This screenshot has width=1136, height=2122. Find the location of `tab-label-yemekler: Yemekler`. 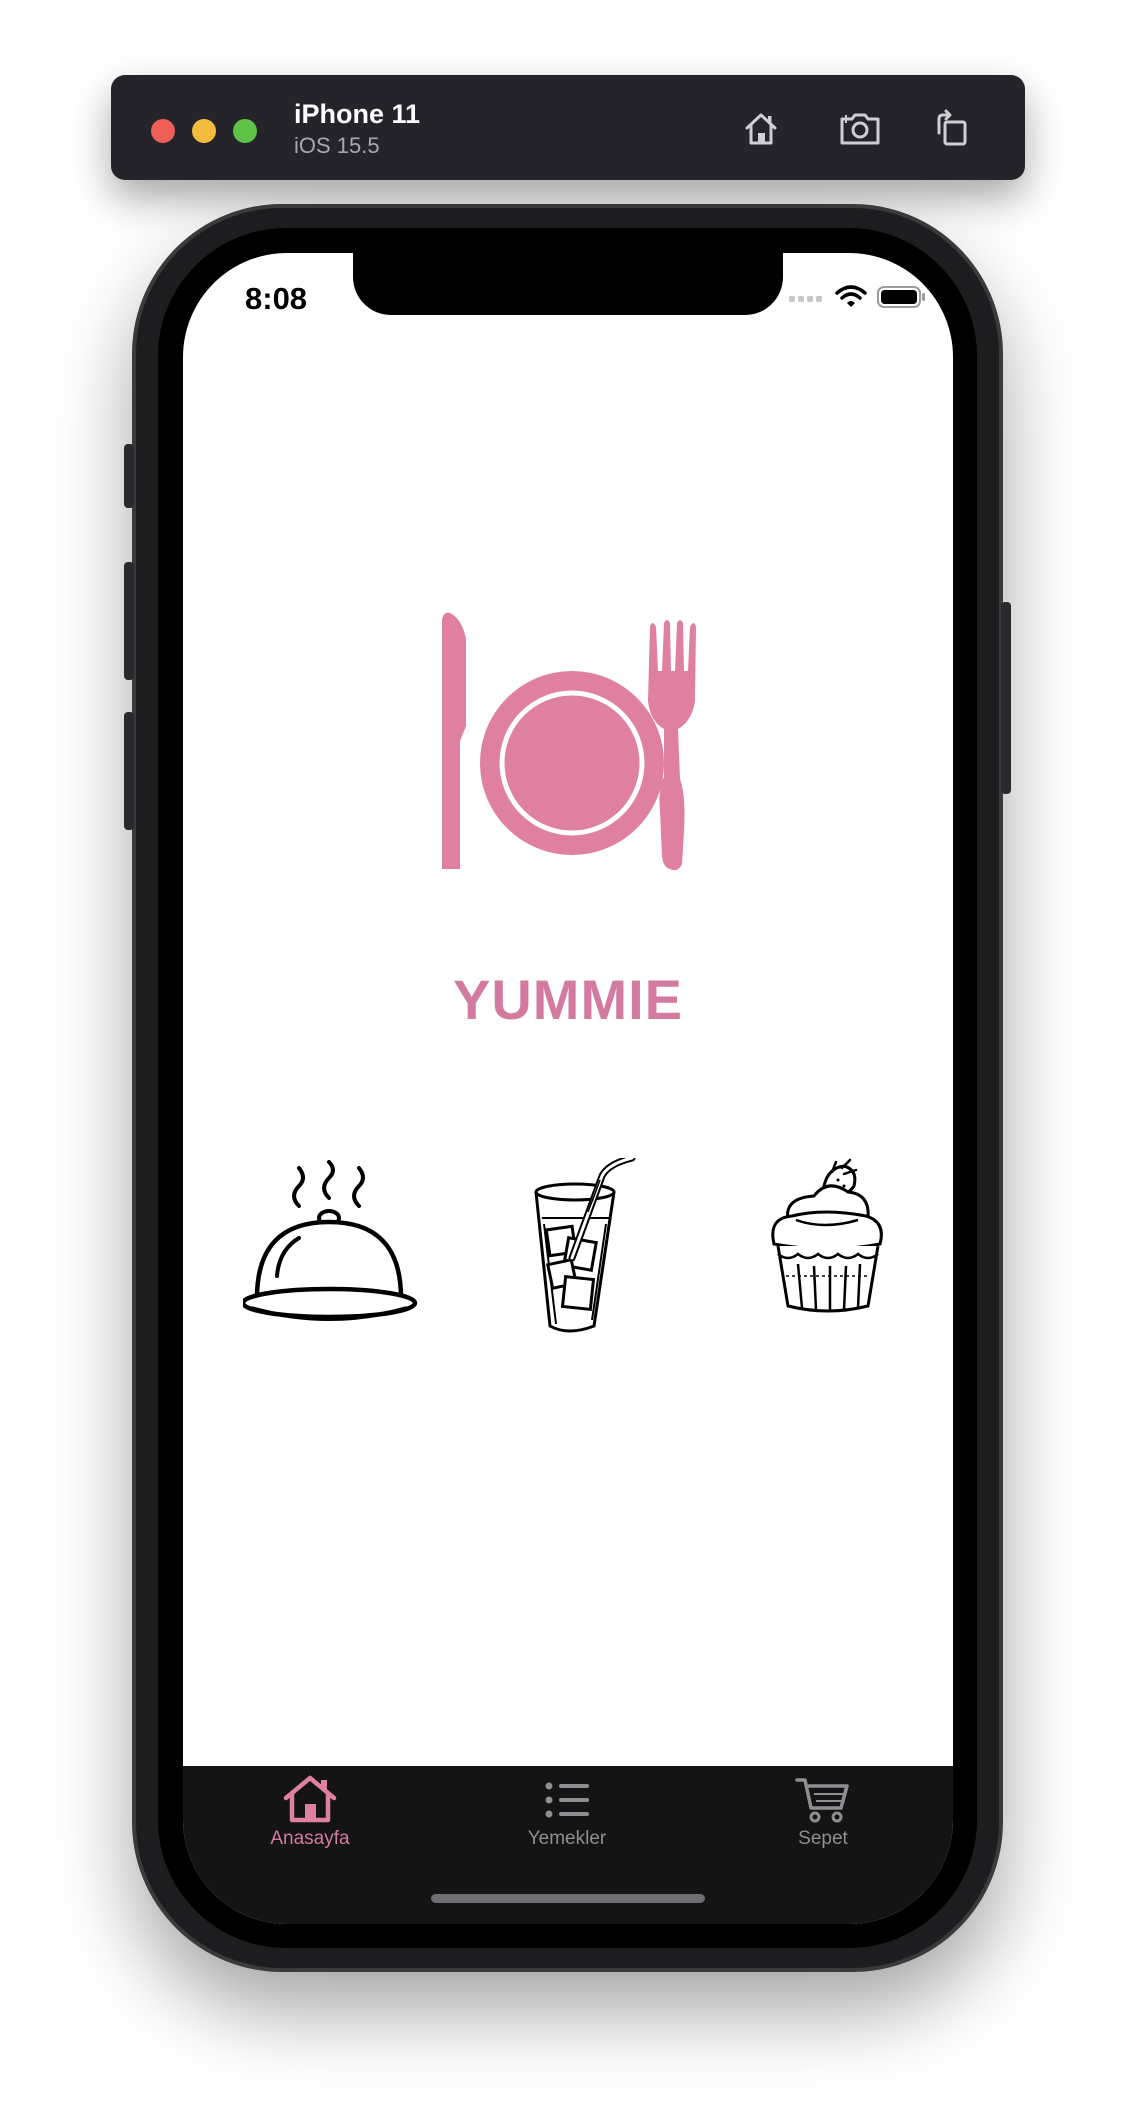

tab-label-yemekler: Yemekler is located at coordinates (567, 1838).